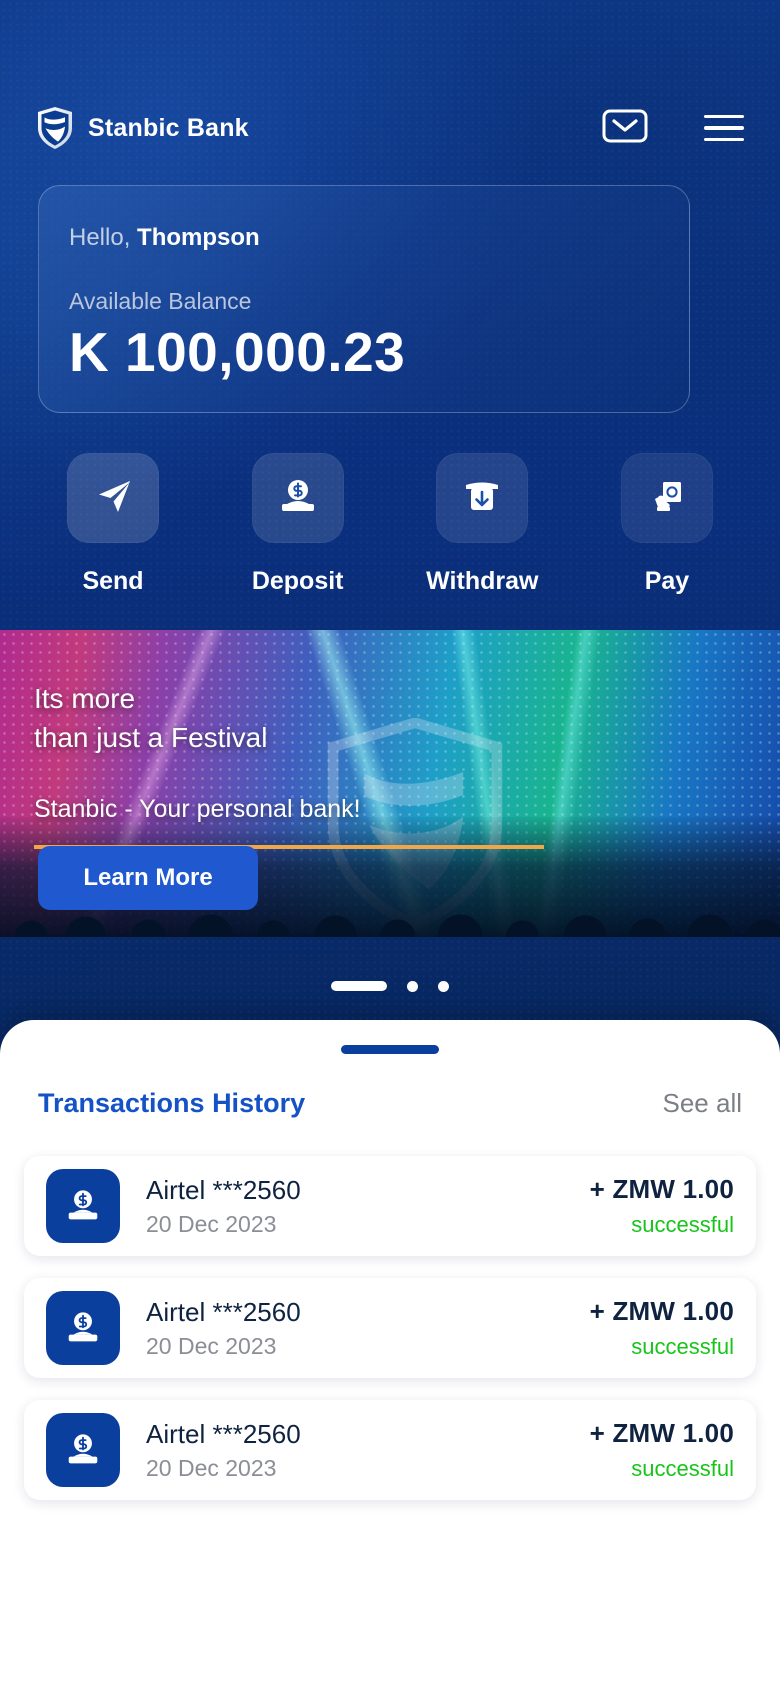 The height and width of the screenshot is (1688, 780). I want to click on hamburger-menu-icon, so click(724, 128).